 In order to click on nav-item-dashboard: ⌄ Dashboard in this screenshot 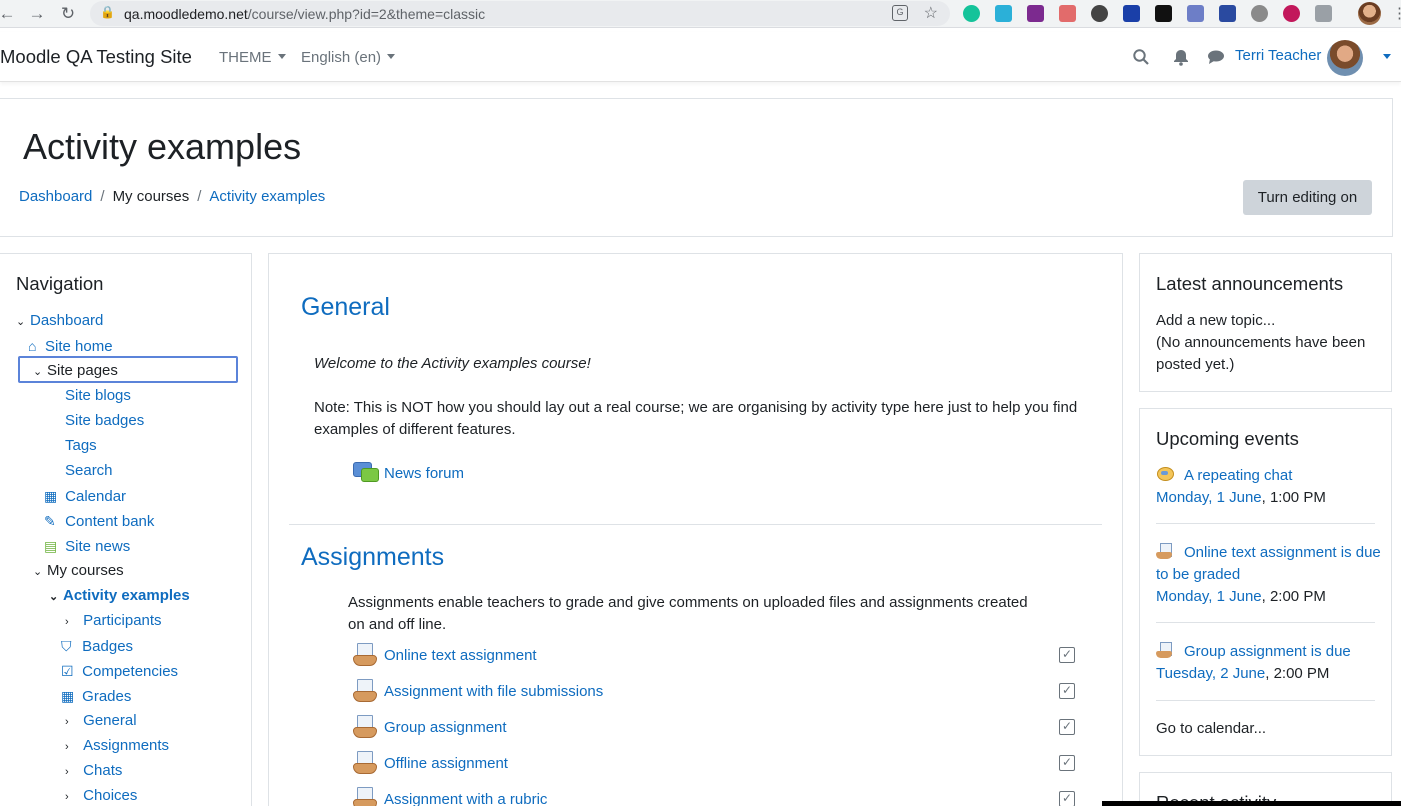, I will do `click(59, 321)`.